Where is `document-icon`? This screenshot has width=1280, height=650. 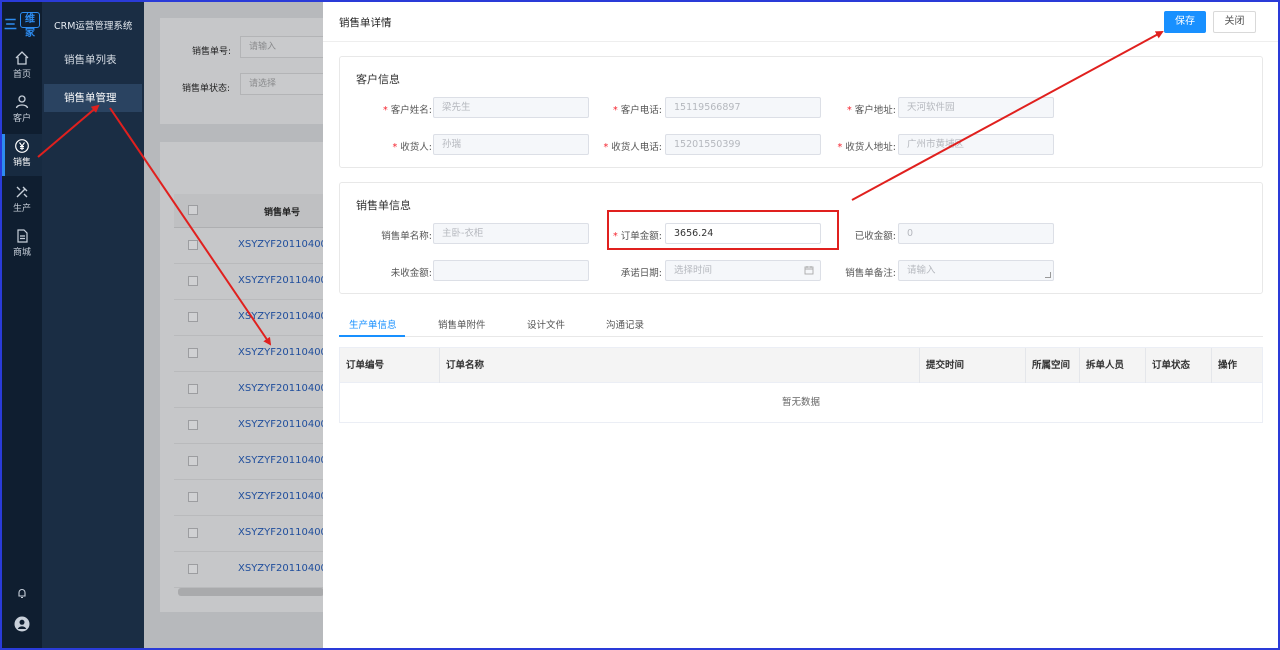 document-icon is located at coordinates (22, 236).